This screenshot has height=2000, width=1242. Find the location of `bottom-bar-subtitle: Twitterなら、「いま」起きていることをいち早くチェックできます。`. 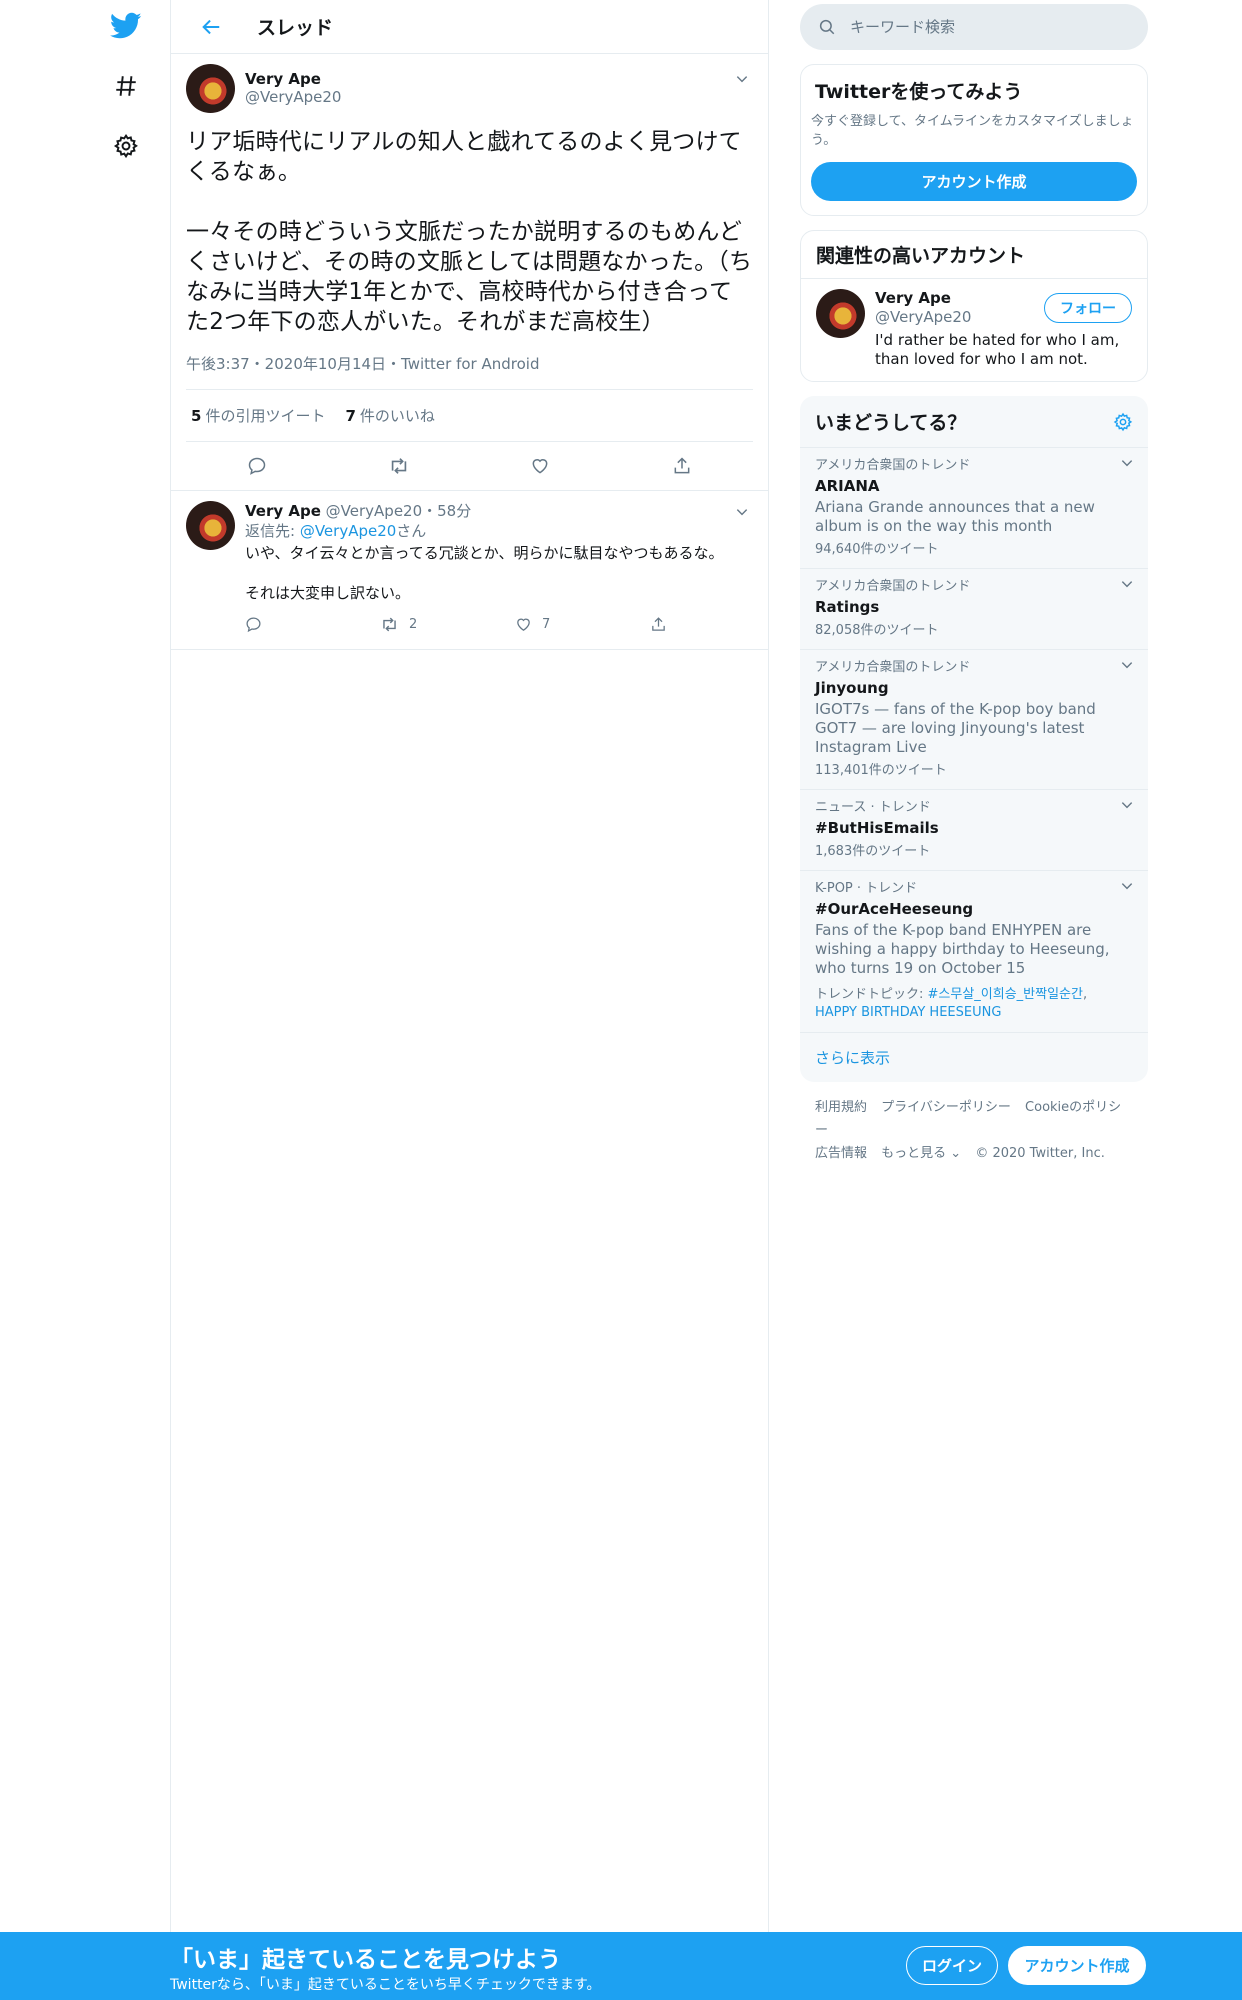

bottom-bar-subtitle: Twitterなら、「いま」起きていることをいち早くチェックできます。 is located at coordinates (385, 1985).